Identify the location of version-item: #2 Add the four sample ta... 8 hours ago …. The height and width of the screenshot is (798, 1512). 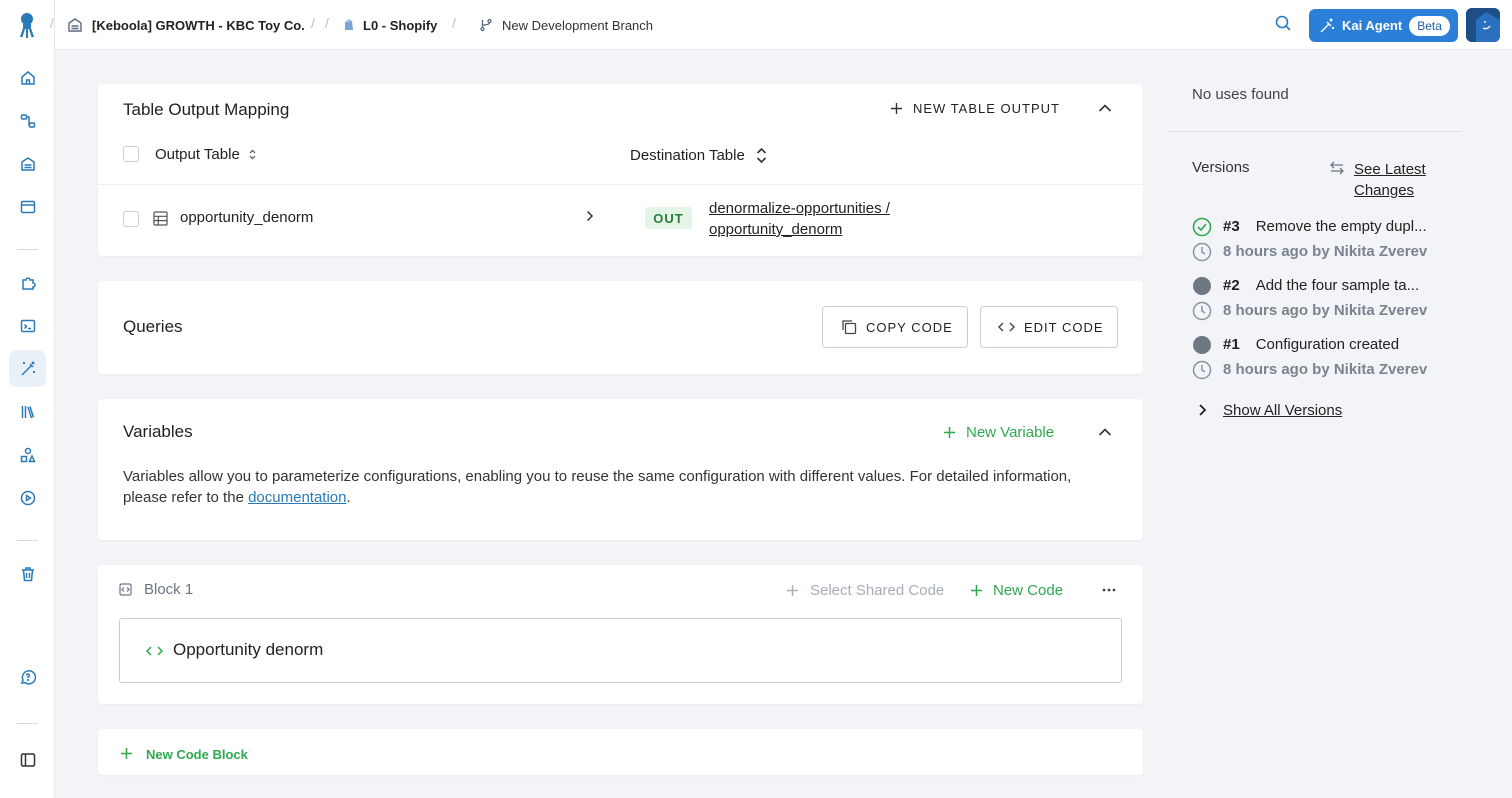
(1327, 300).